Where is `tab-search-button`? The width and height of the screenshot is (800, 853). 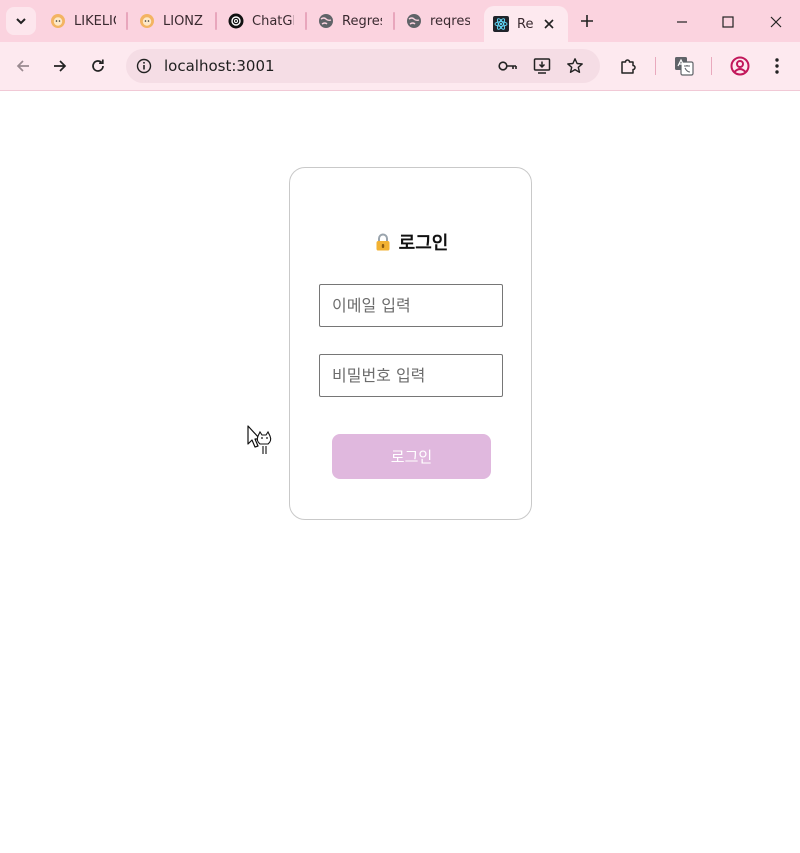
tab-search-button is located at coordinates (21, 21).